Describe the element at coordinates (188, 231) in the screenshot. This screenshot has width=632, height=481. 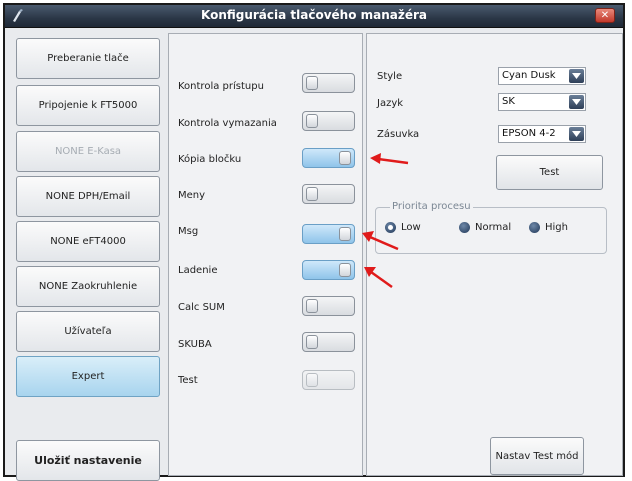
I see `toggle-label-msg: Msg` at that location.